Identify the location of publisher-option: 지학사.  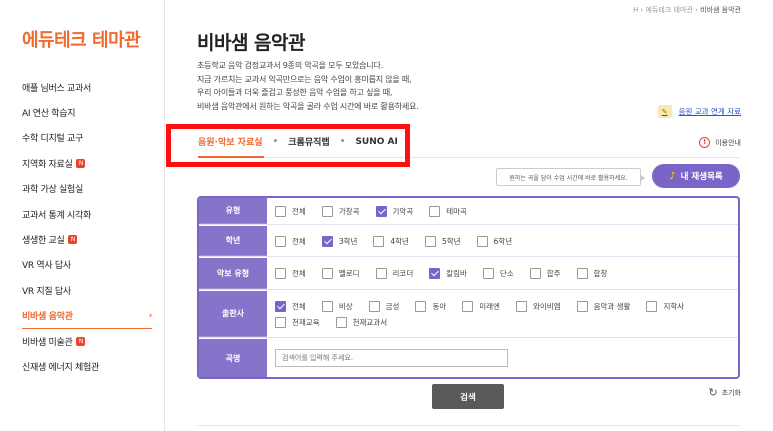
(665, 306).